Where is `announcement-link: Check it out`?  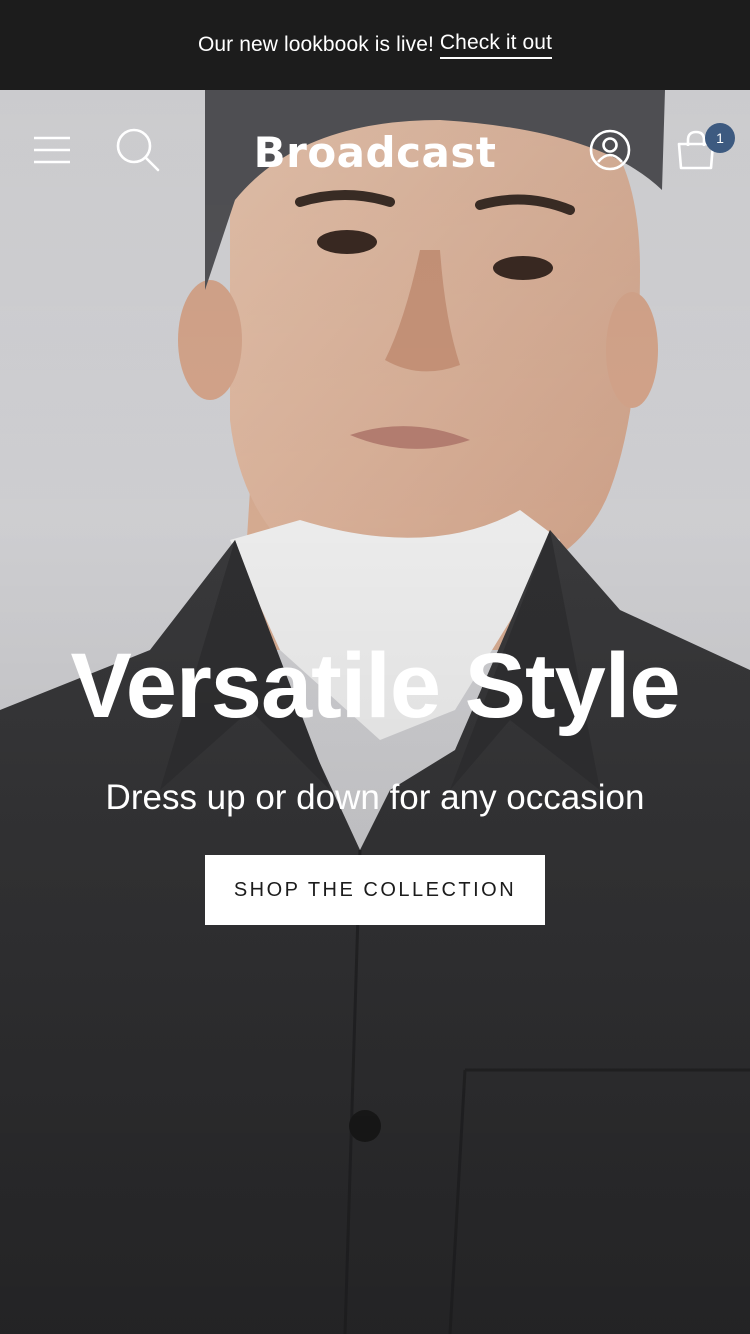 announcement-link: Check it out is located at coordinates (496, 45).